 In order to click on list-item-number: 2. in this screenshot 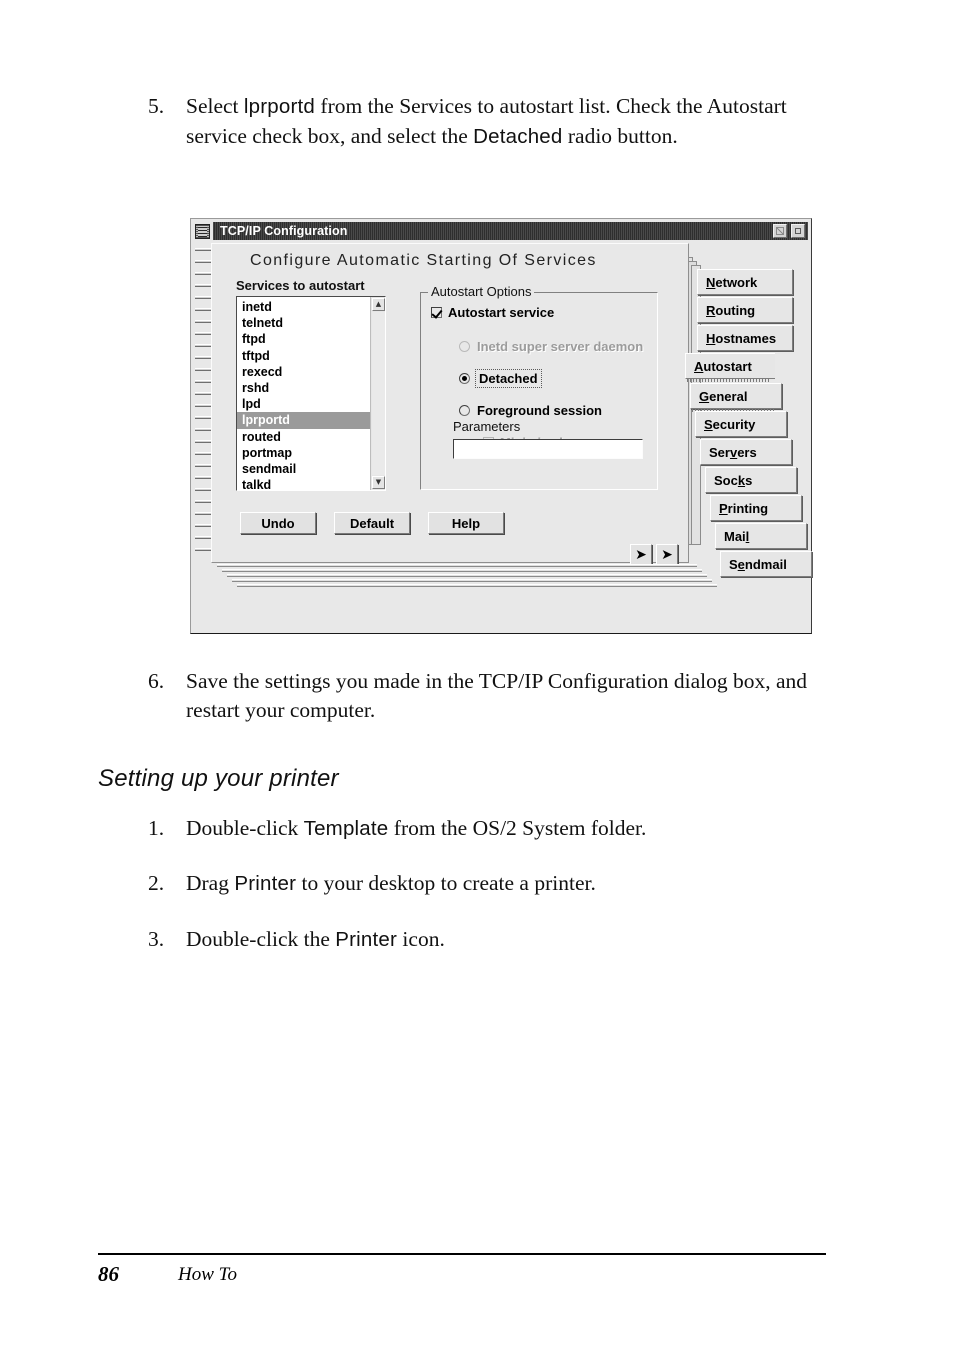, I will do `click(156, 883)`.